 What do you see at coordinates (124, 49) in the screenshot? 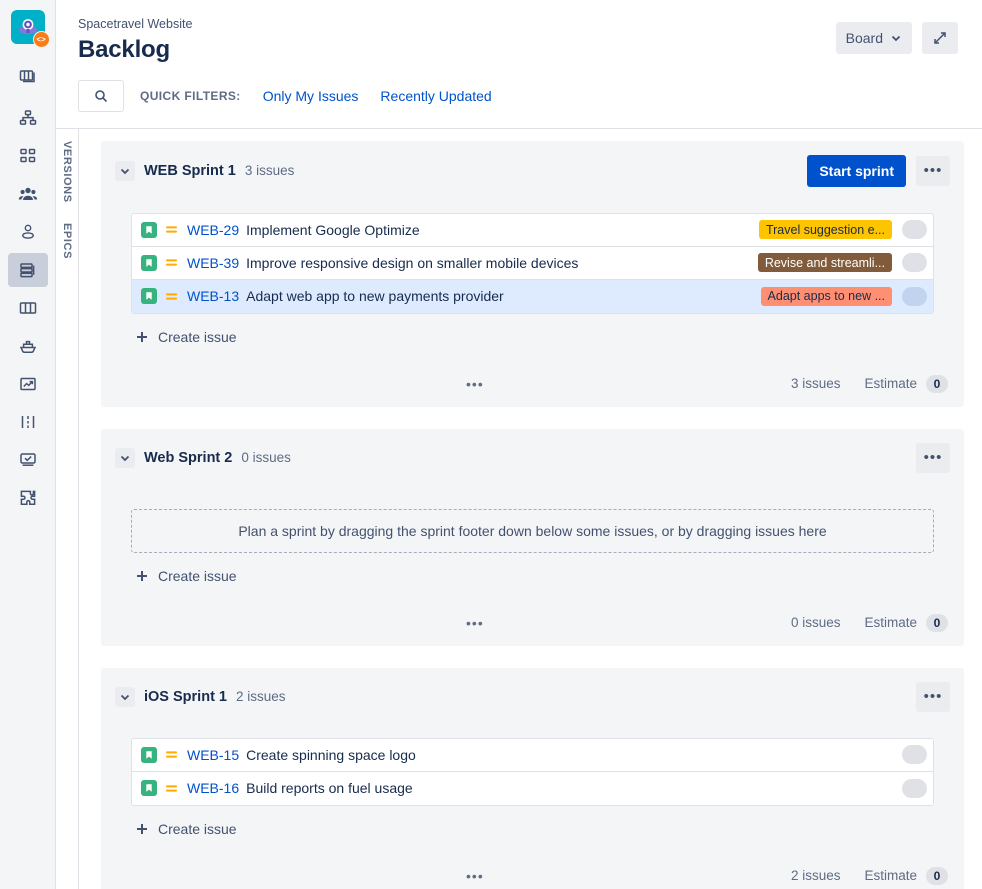
I see `page-title: Backlog` at bounding box center [124, 49].